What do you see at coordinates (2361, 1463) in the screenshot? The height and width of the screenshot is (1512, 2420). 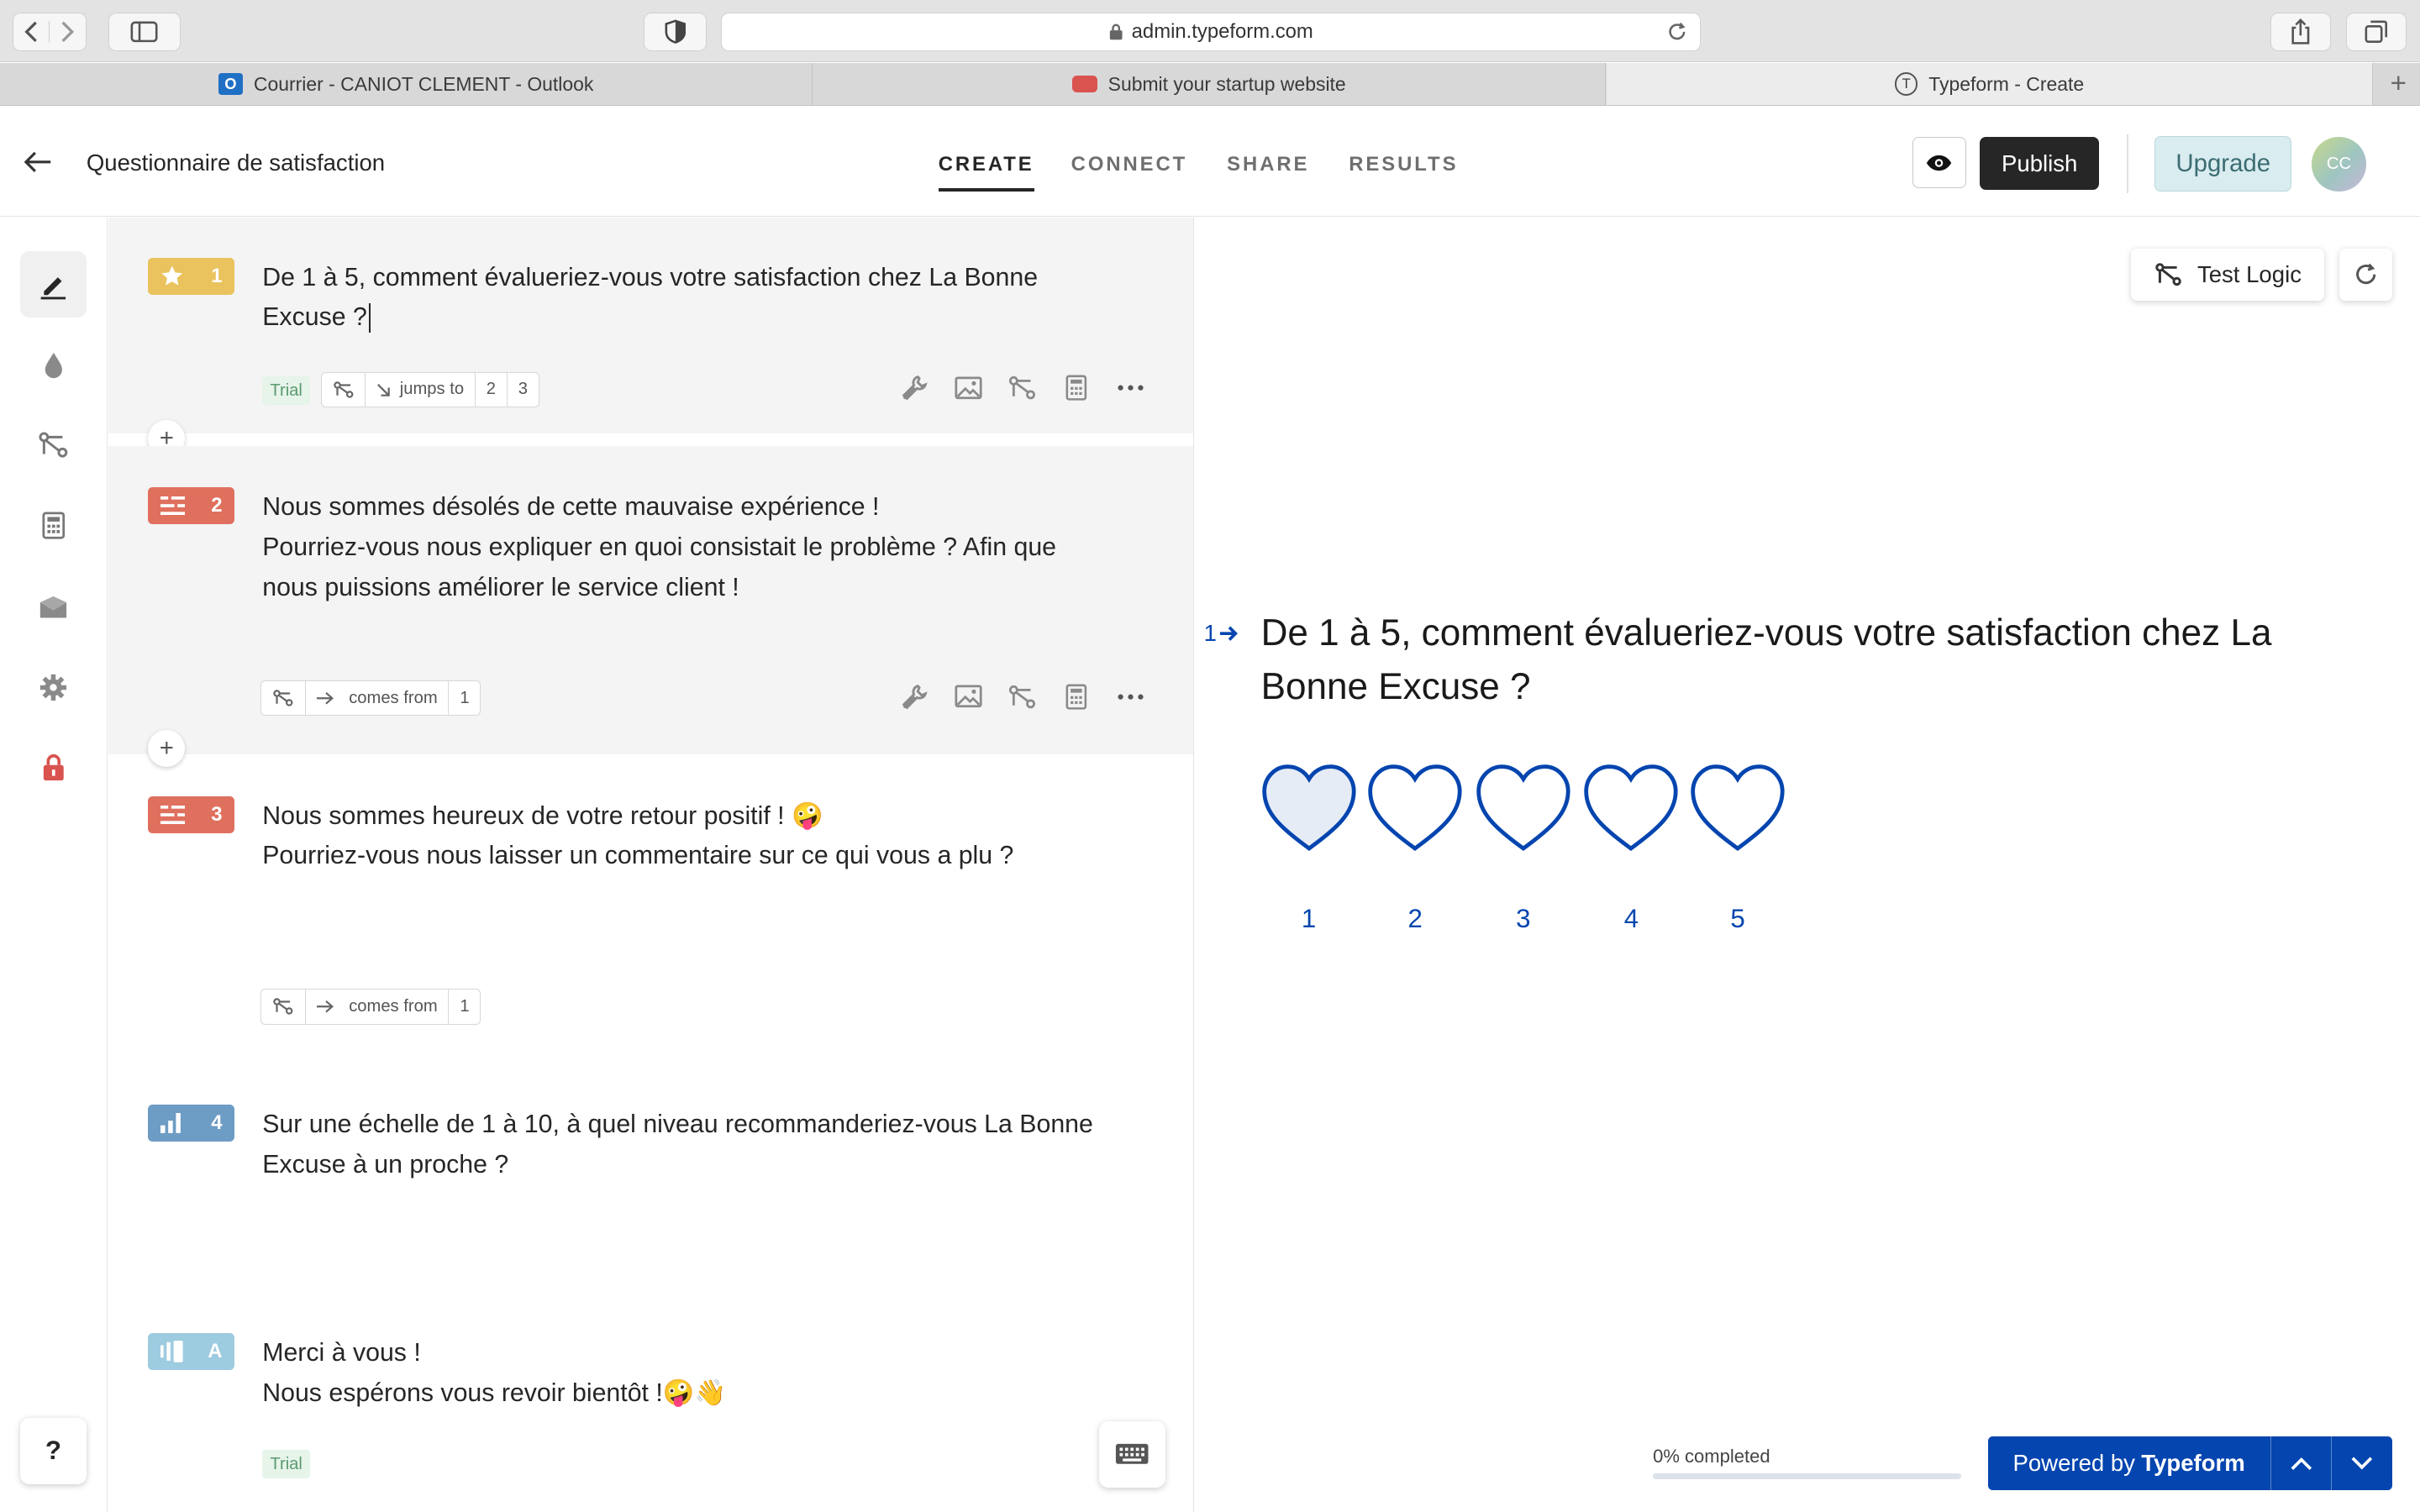 I see `next-question-button` at bounding box center [2361, 1463].